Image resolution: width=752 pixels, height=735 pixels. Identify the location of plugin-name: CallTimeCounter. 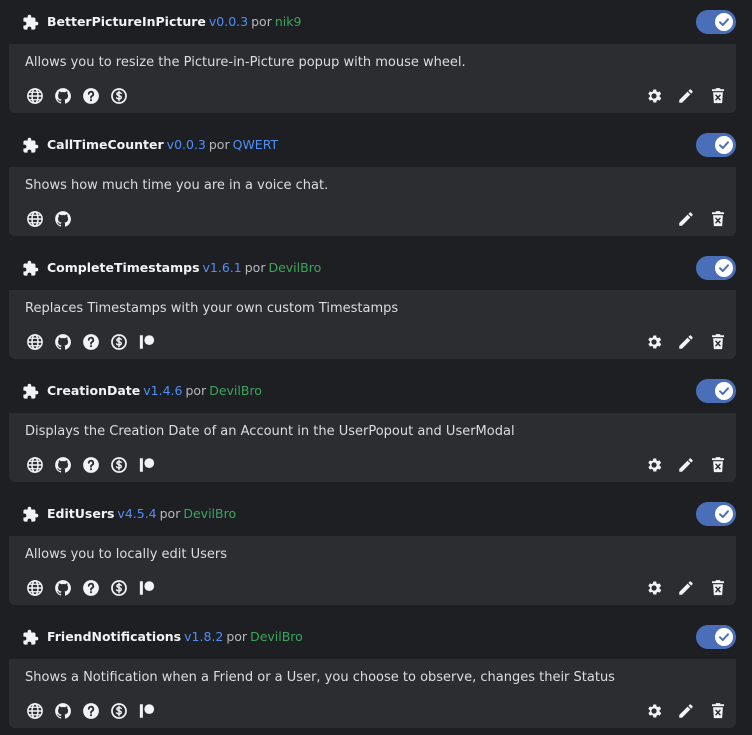
(105, 144).